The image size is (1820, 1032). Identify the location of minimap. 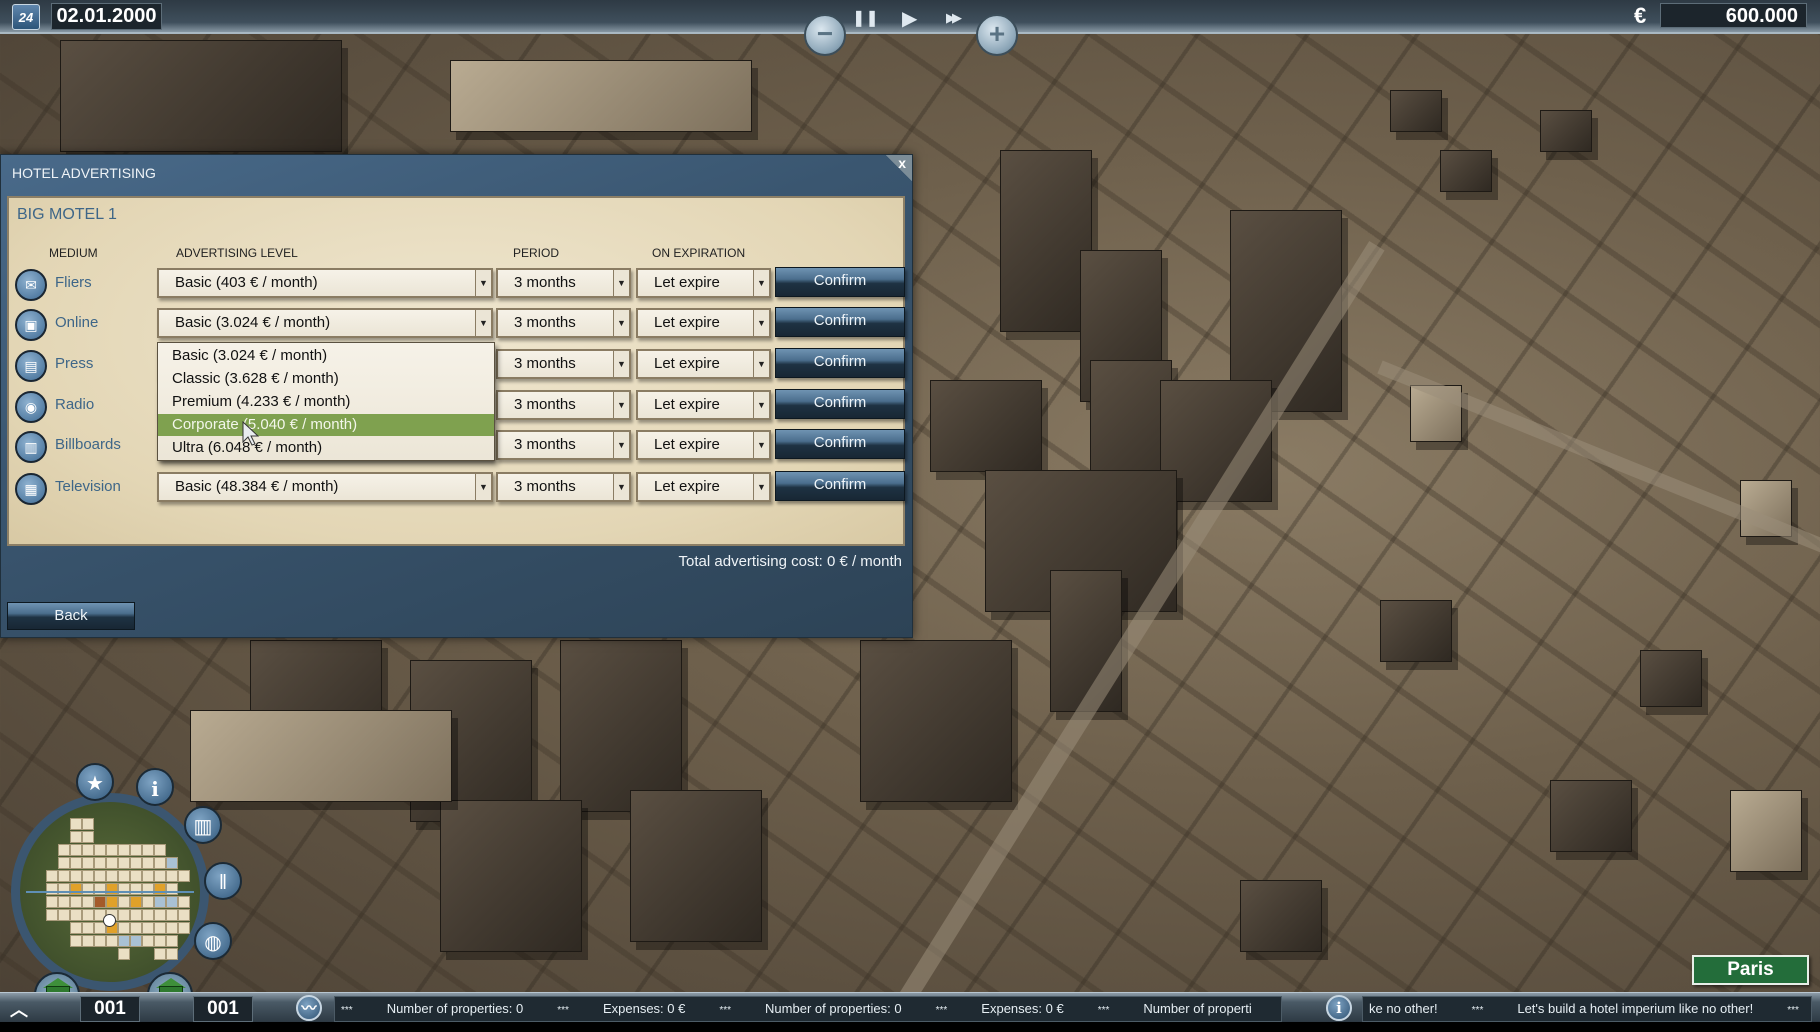
(110, 892).